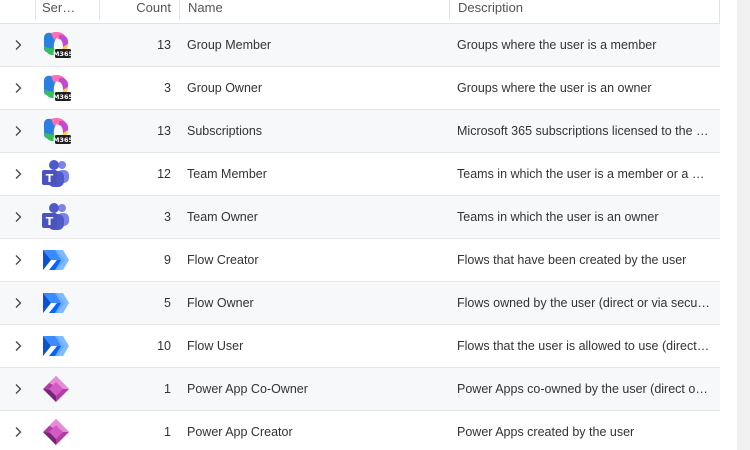 This screenshot has width=750, height=450. Describe the element at coordinates (572, 260) in the screenshot. I see `description-cell: Flows that have been created by the user` at that location.